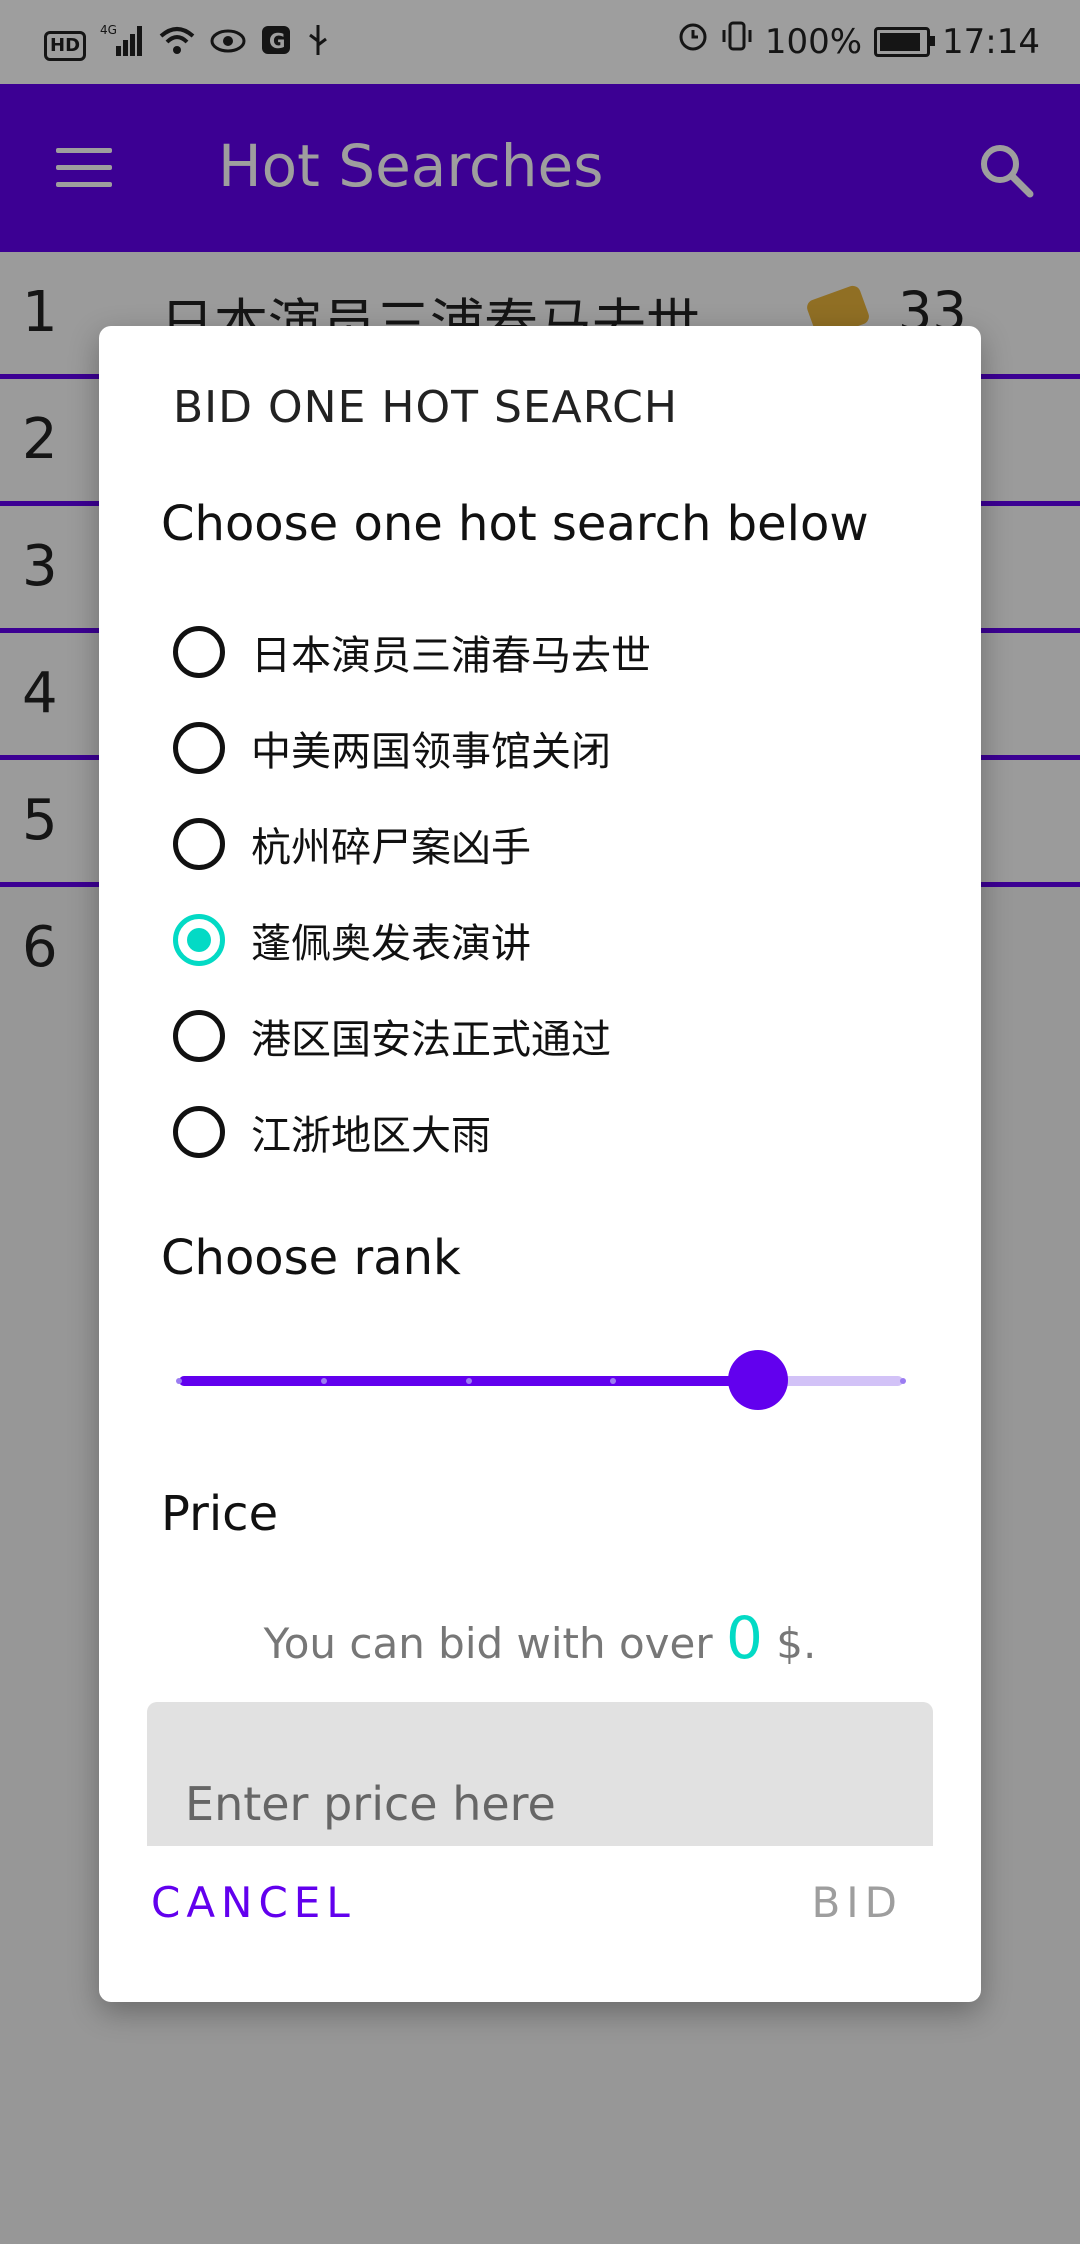 The height and width of the screenshot is (2244, 1080). Describe the element at coordinates (425, 407) in the screenshot. I see `dialog-title: BID ONE HOT SEARCH` at that location.